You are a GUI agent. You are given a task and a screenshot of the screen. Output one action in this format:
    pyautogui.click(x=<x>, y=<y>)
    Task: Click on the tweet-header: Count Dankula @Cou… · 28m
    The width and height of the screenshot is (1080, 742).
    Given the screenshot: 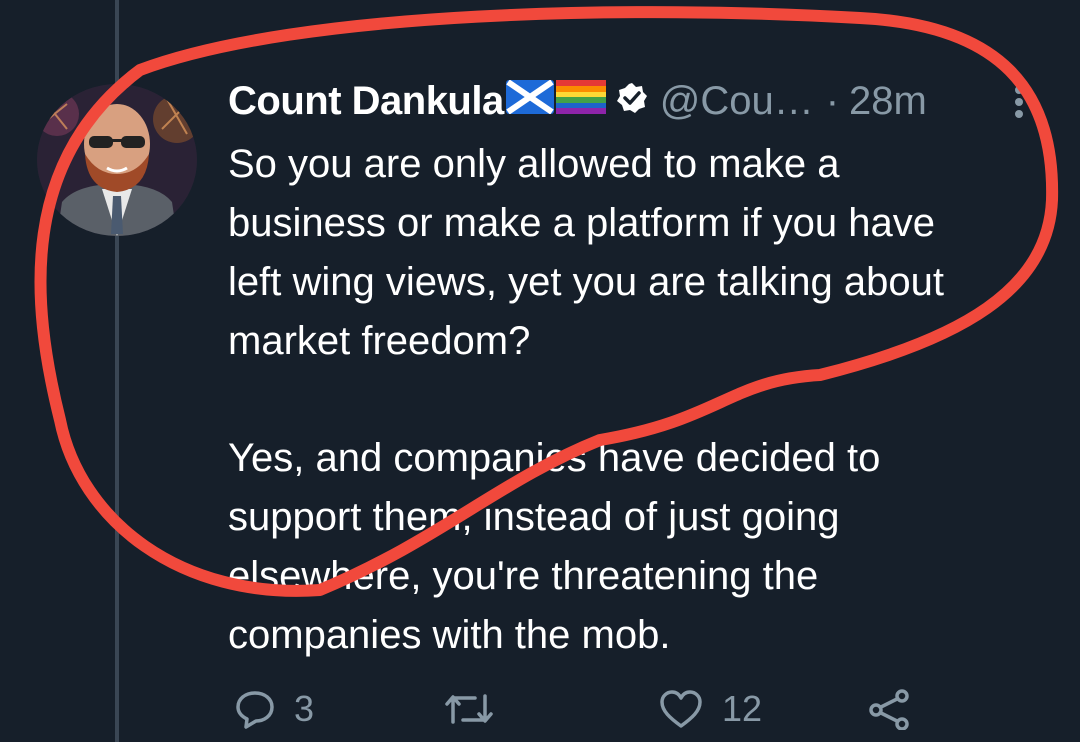 What is the action you would take?
    pyautogui.click(x=577, y=101)
    